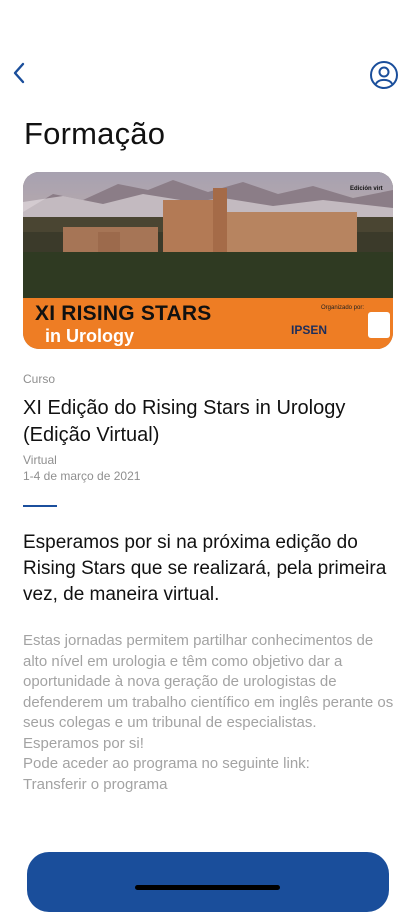 The height and width of the screenshot is (912, 415). What do you see at coordinates (207, 75) in the screenshot?
I see `top-navigation-bar` at bounding box center [207, 75].